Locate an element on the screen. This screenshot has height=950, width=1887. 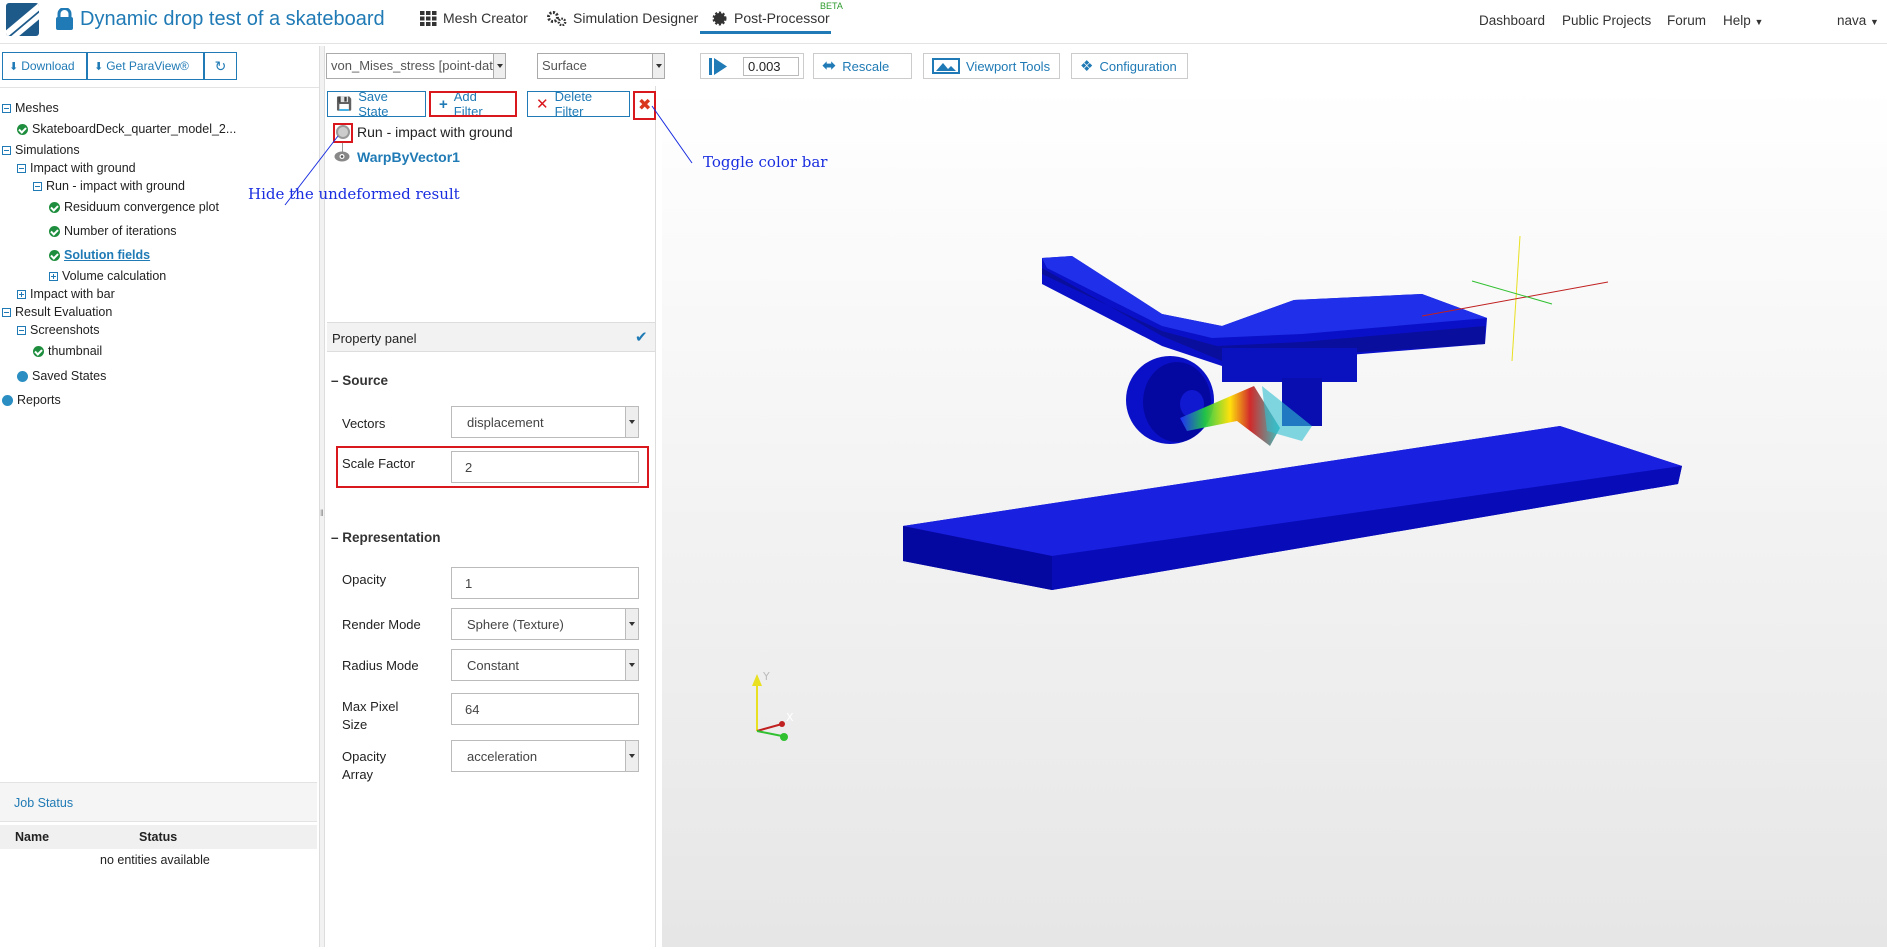
tree-thumbnail: thumbnail is located at coordinates (67, 351).